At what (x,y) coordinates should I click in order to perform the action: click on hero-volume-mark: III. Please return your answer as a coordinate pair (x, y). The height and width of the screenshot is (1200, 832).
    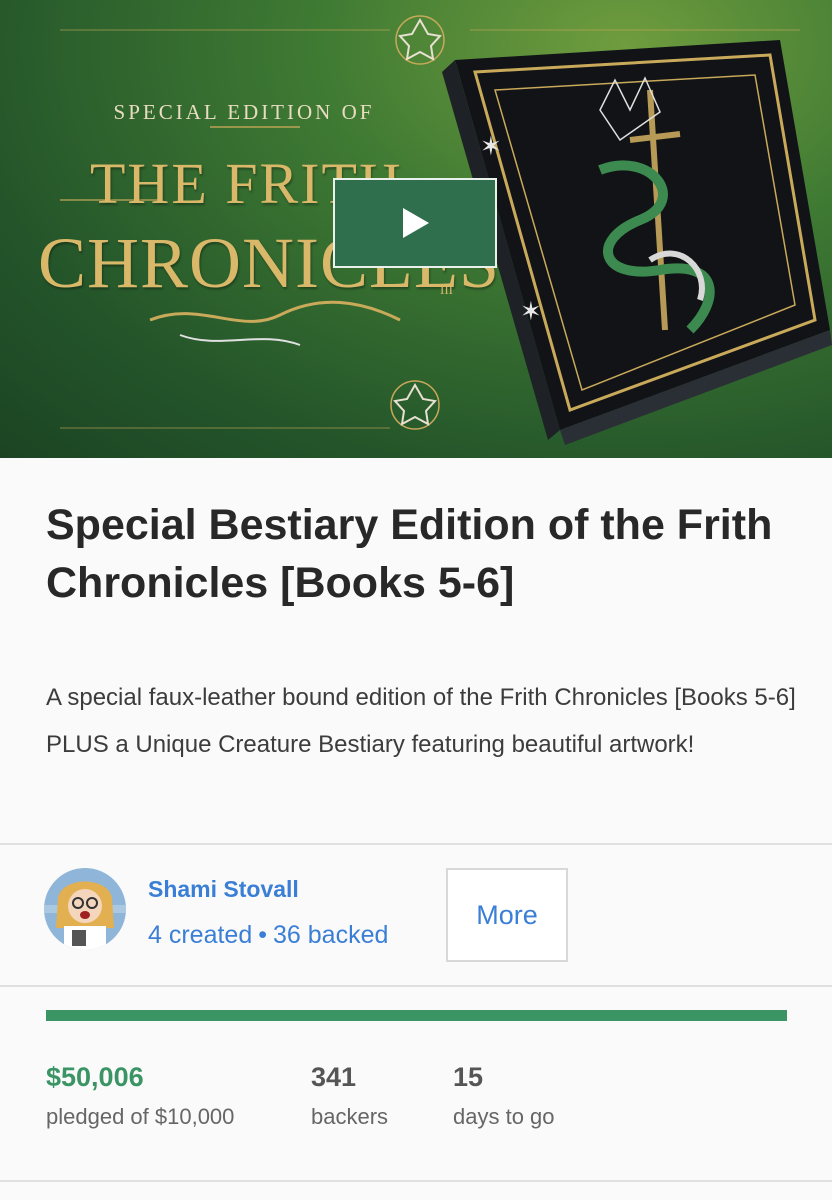
    Looking at the image, I should click on (446, 289).